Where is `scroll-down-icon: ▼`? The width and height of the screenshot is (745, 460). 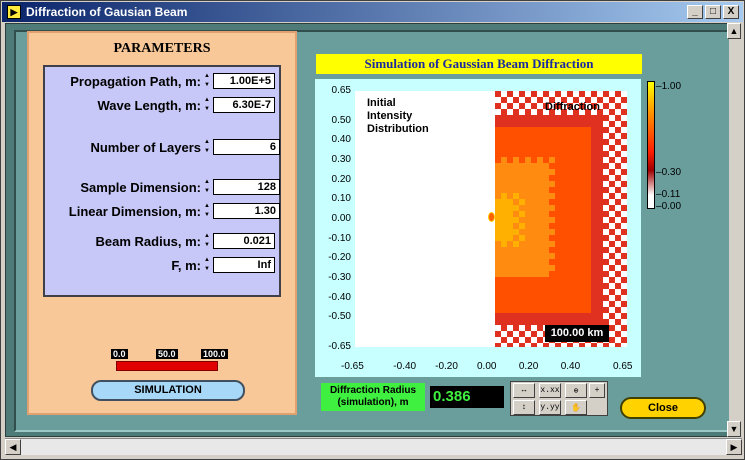
scroll-down-icon: ▼ is located at coordinates (734, 429).